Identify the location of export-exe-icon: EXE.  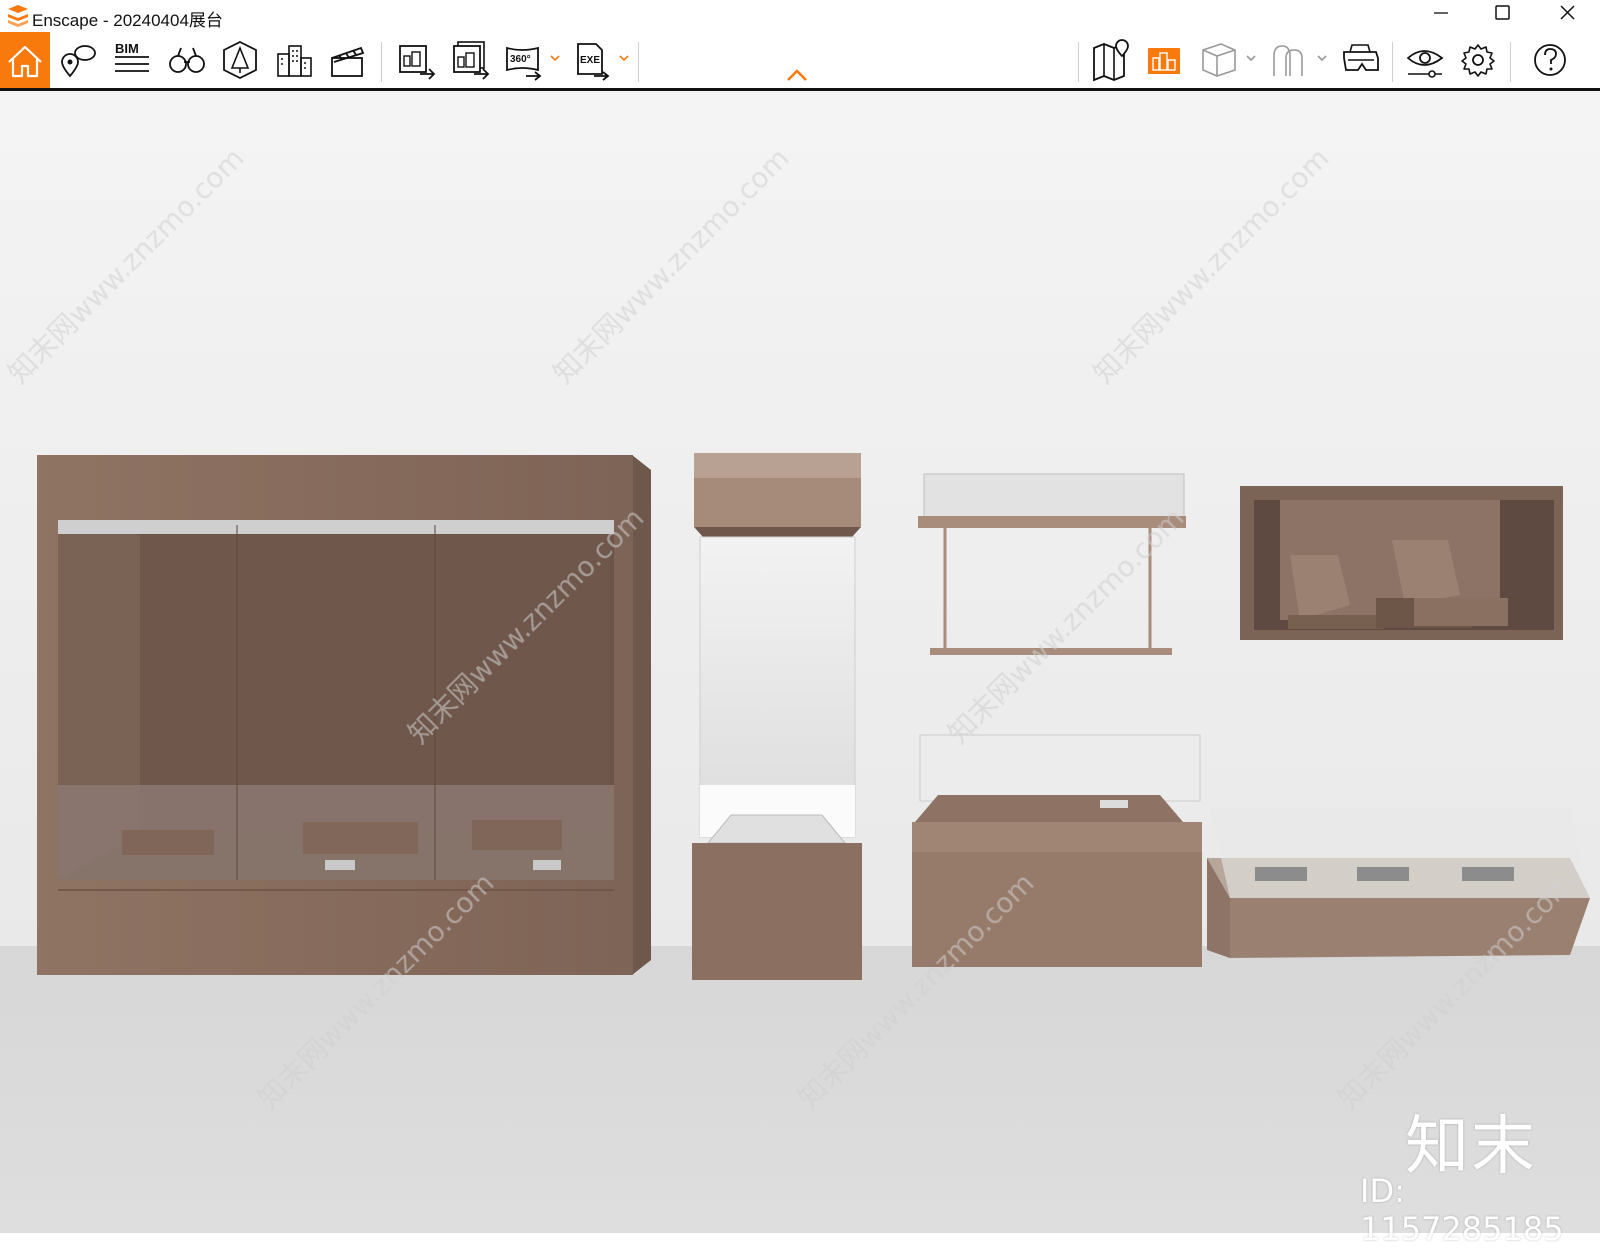
(603, 62).